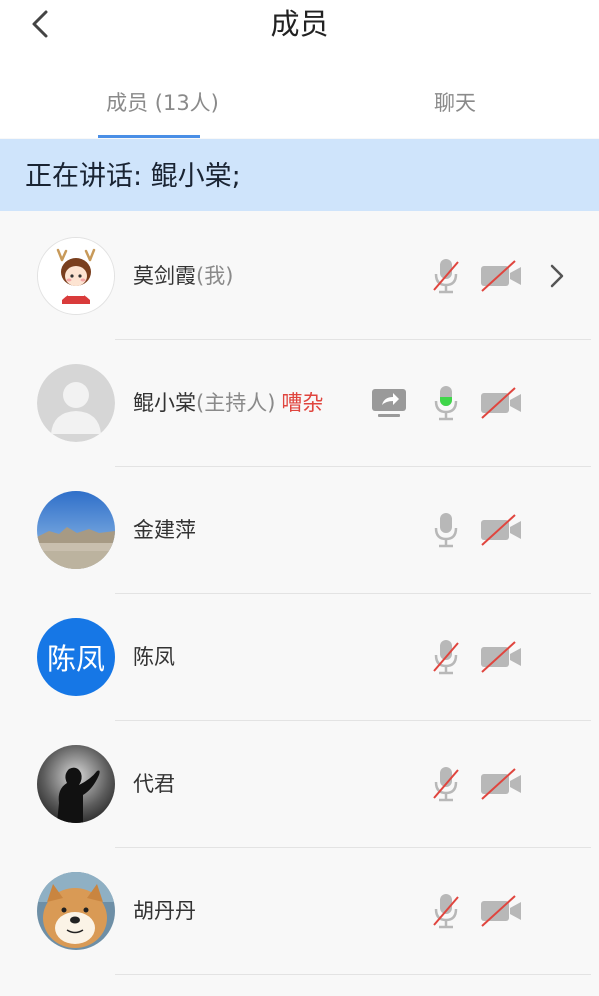 The image size is (599, 996). Describe the element at coordinates (133, 176) in the screenshot. I see `speaking-text: 正在讲话: 鲲小棠;` at that location.